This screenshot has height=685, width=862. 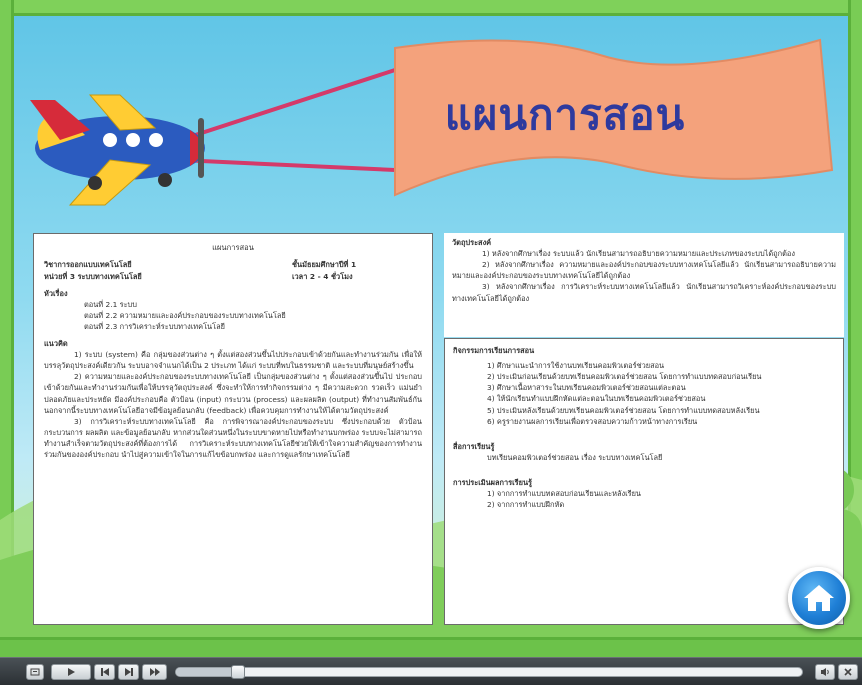 I want to click on close-icon, so click(x=848, y=672).